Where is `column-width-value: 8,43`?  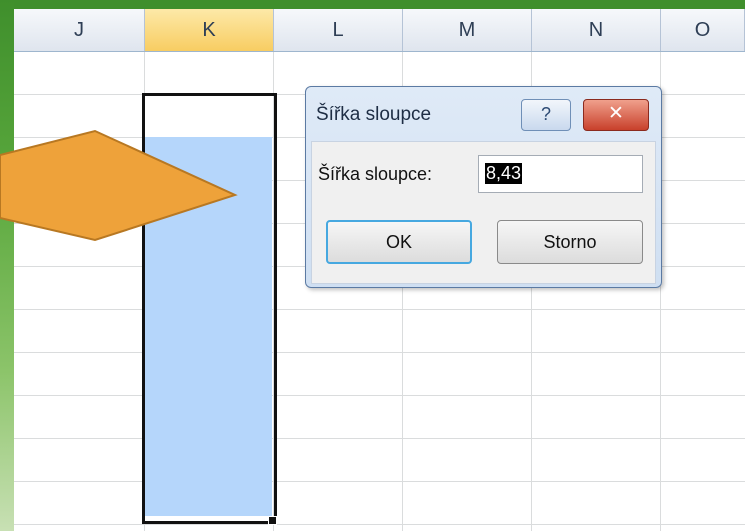 column-width-value: 8,43 is located at coordinates (504, 173).